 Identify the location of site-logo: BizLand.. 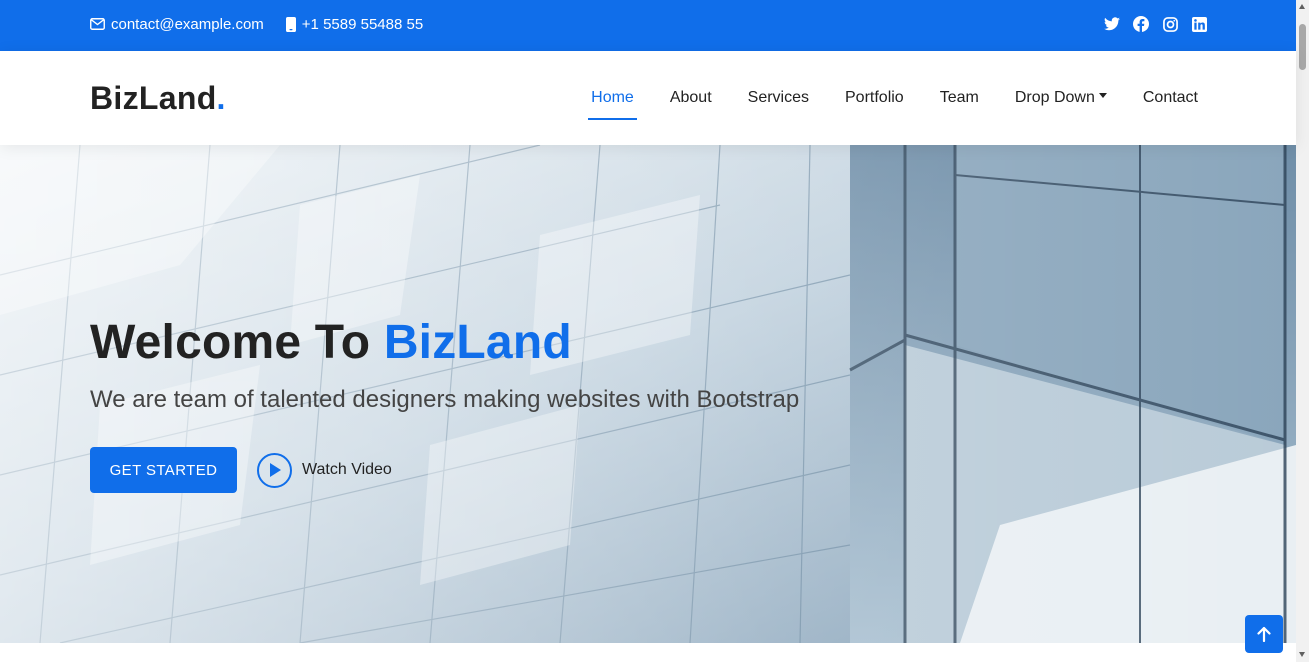
(158, 98).